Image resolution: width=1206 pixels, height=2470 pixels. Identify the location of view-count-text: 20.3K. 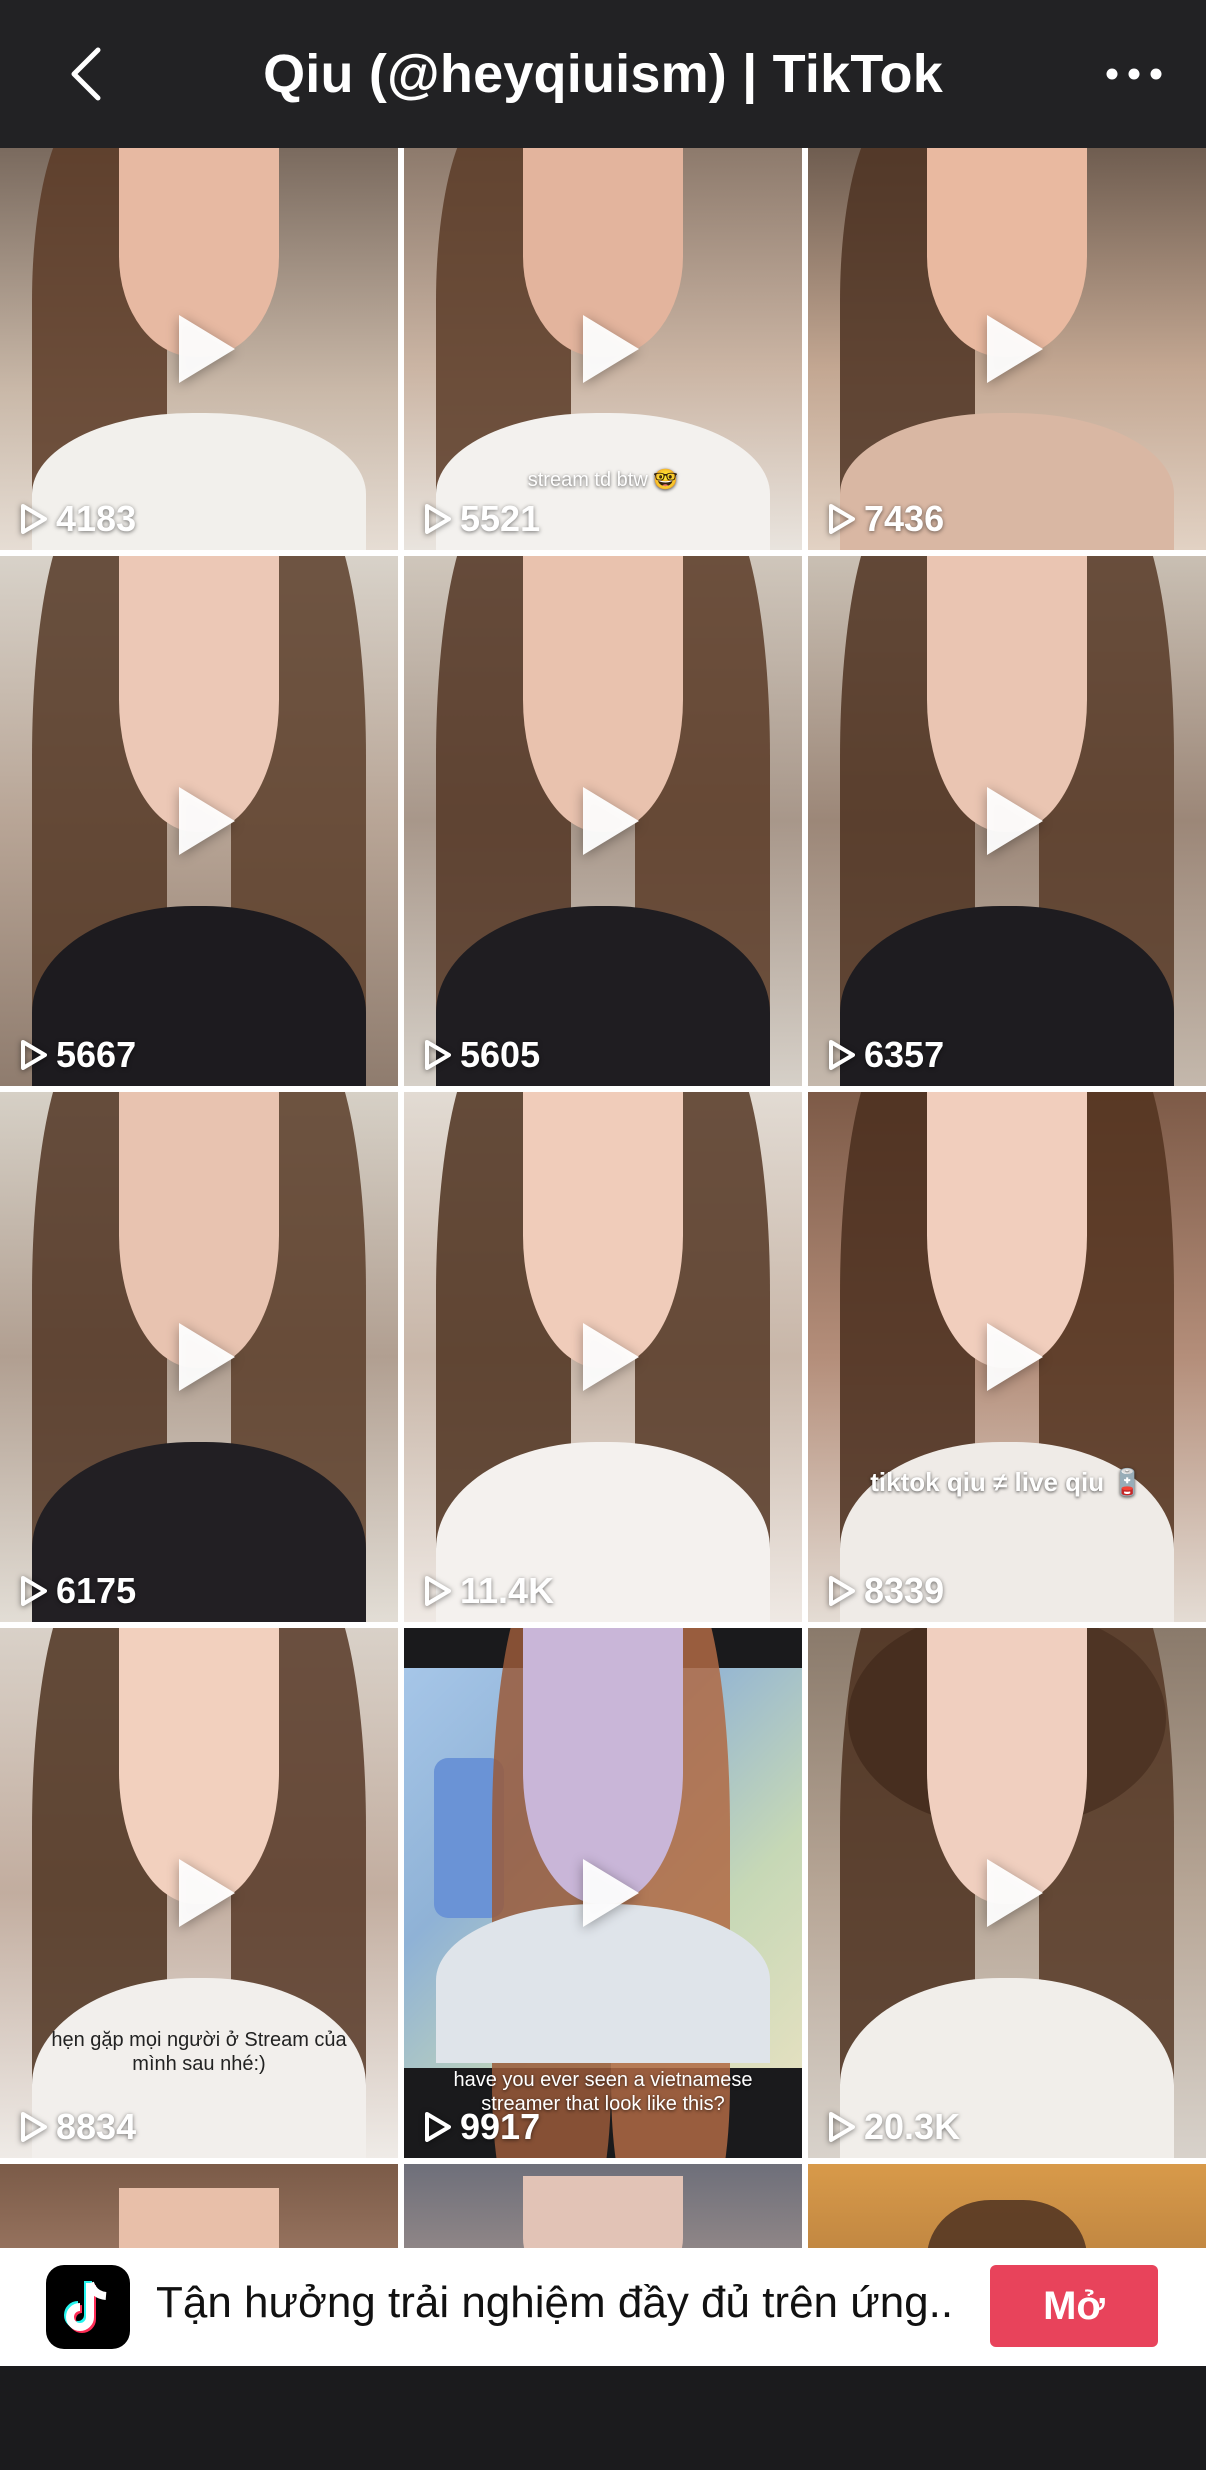
(912, 2126).